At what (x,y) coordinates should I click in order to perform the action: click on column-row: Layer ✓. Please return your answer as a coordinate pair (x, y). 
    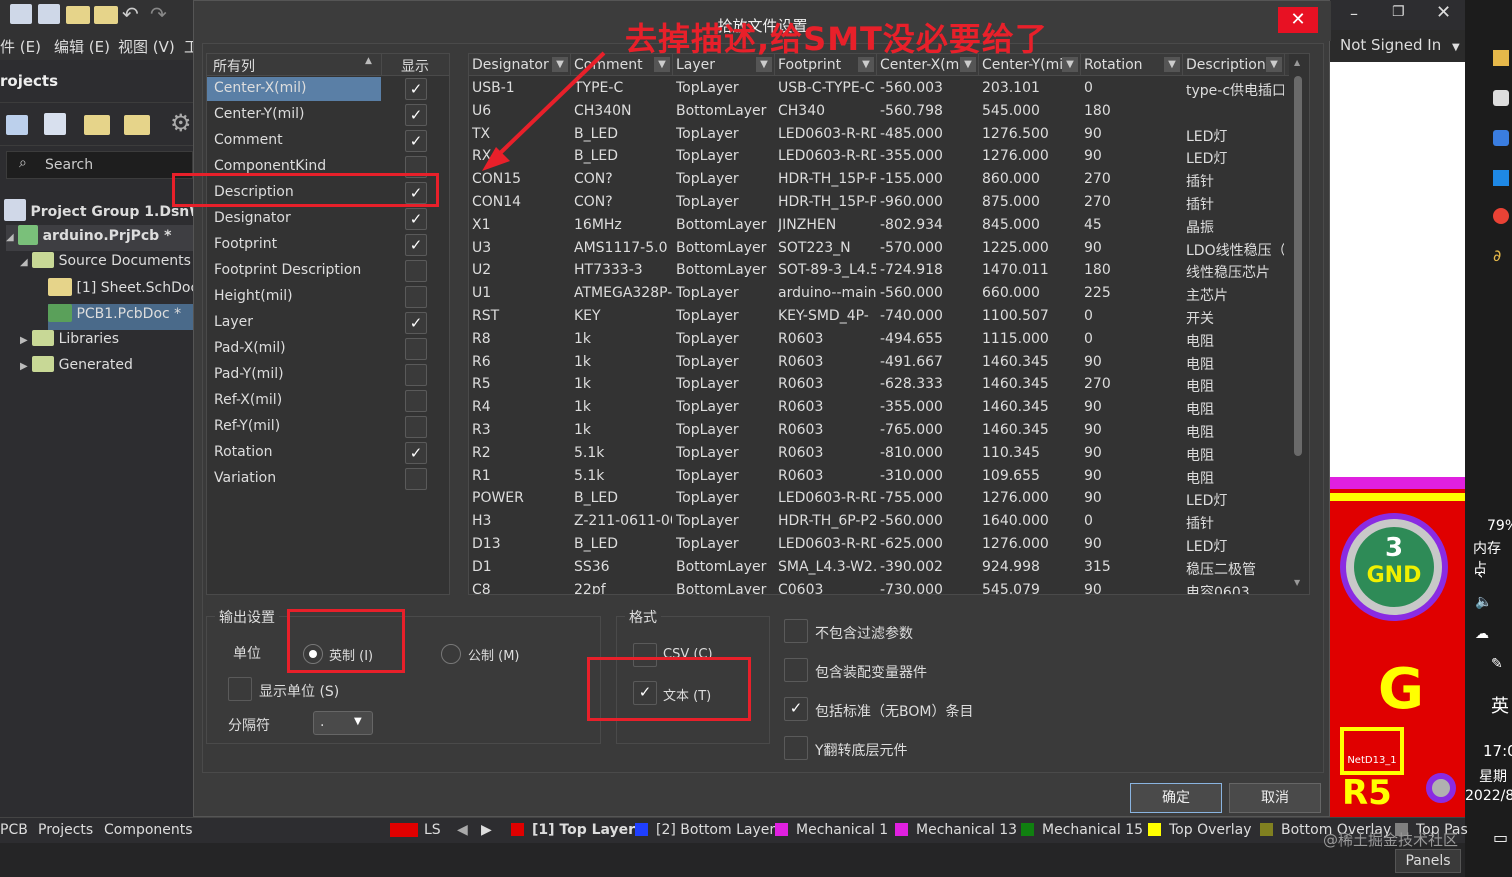
    Looking at the image, I should click on (328, 323).